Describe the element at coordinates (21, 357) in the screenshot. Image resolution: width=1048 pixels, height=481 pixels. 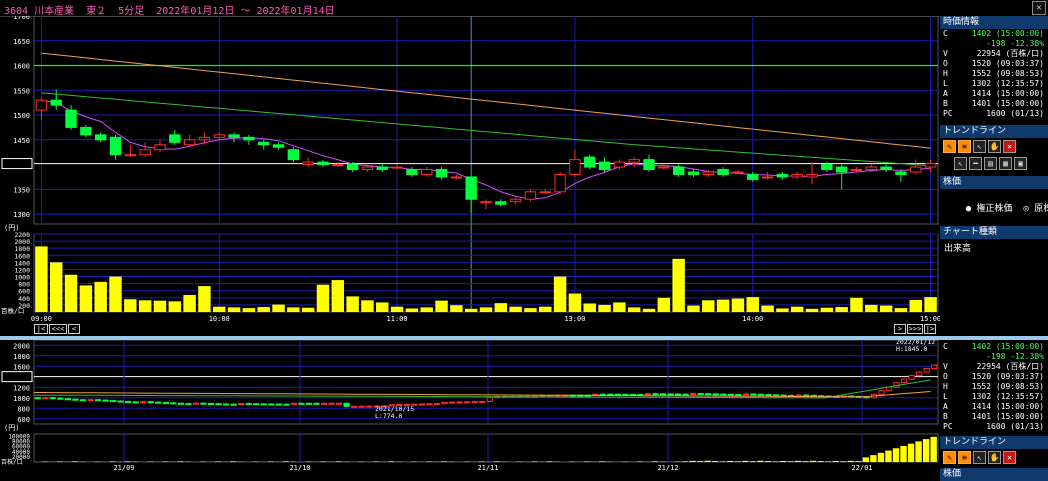
I see `daily-y-tick-label: 1800` at that location.